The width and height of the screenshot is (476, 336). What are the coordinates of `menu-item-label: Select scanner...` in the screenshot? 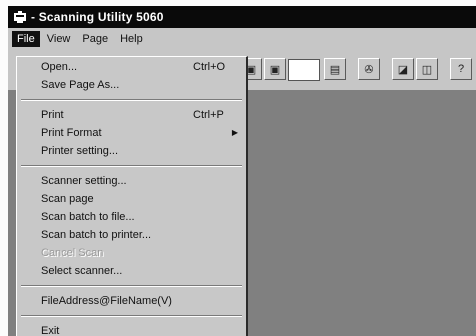 It's located at (82, 271).